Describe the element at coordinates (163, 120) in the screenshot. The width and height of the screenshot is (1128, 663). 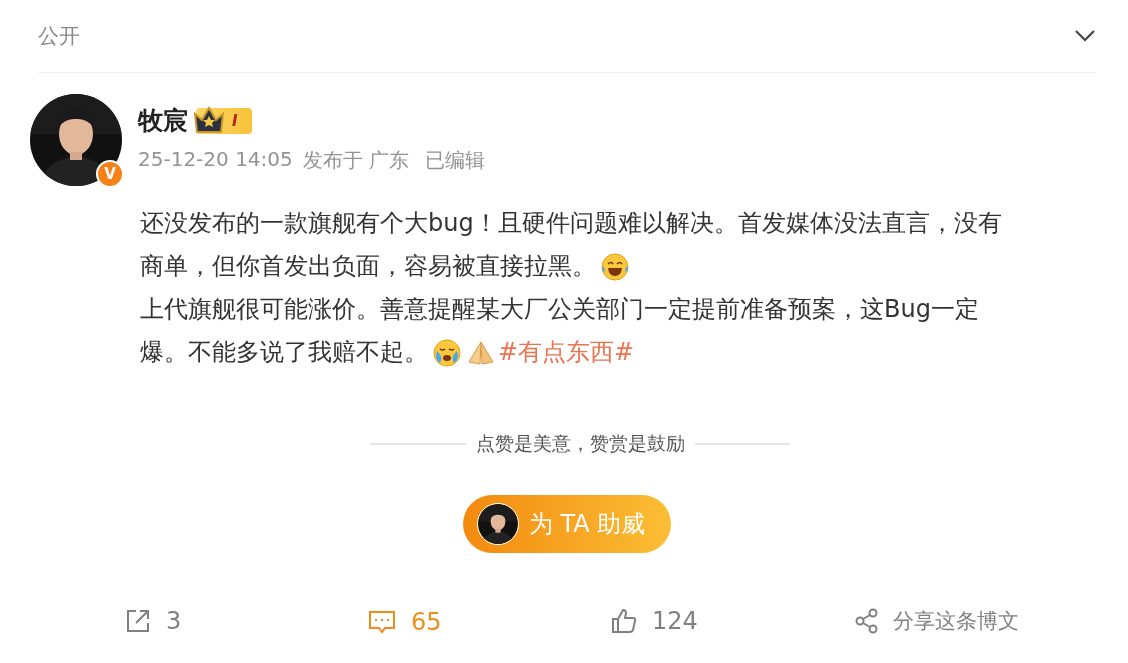
I see `author-name: 牧宸` at that location.